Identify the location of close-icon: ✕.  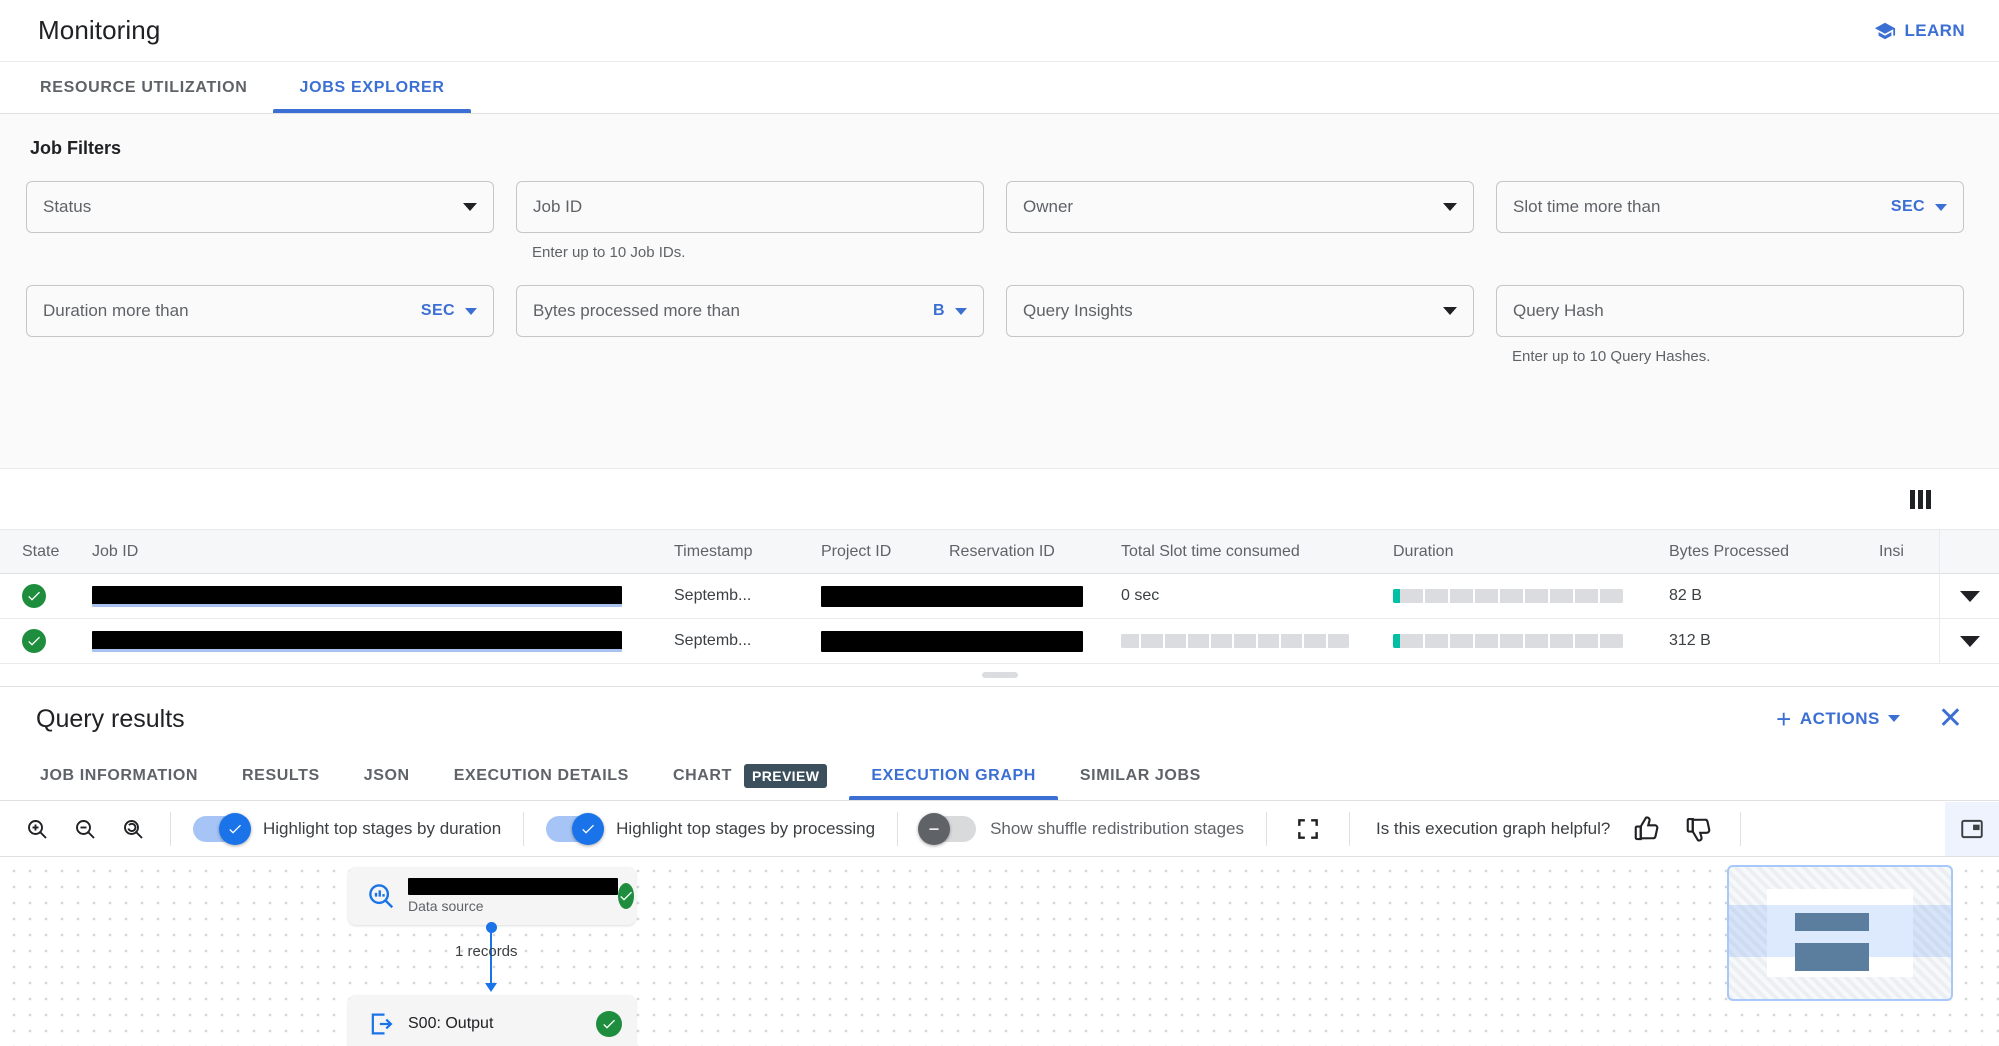
(1950, 719).